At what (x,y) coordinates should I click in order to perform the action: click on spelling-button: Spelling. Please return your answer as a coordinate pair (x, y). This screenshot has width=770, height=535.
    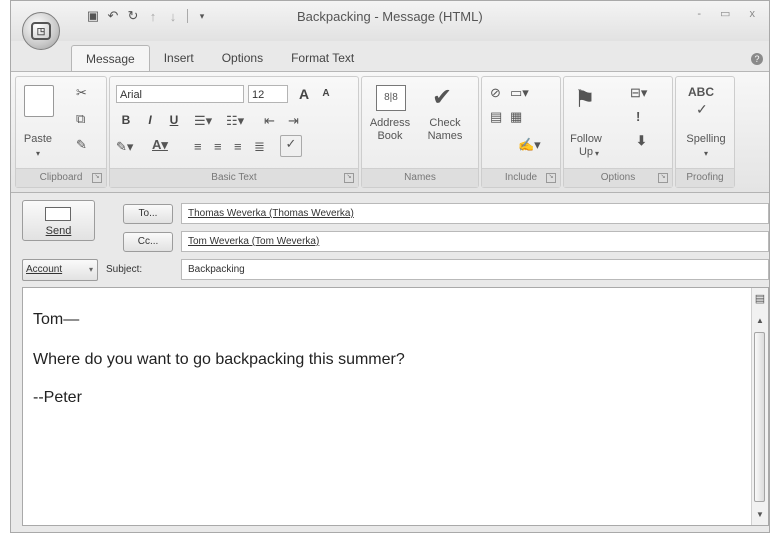
    Looking at the image, I should click on (706, 139).